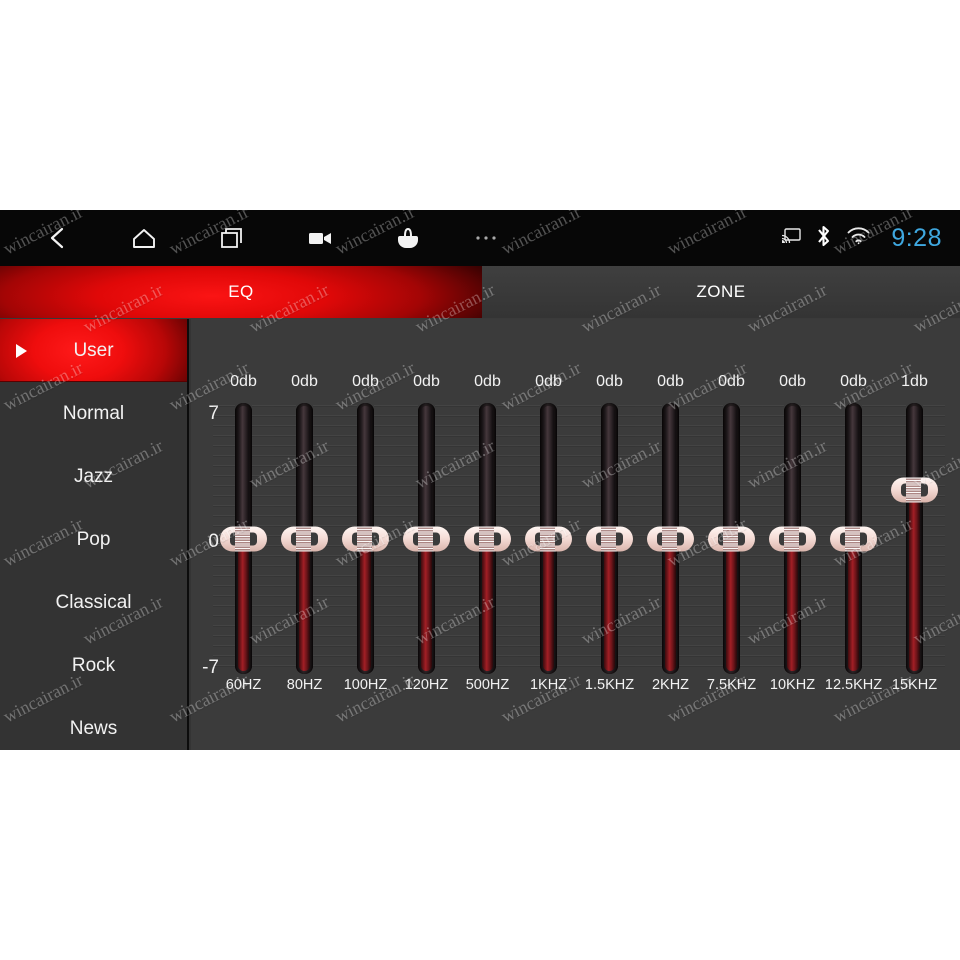 Image resolution: width=960 pixels, height=960 pixels. I want to click on preset-label: Classical, so click(93, 602).